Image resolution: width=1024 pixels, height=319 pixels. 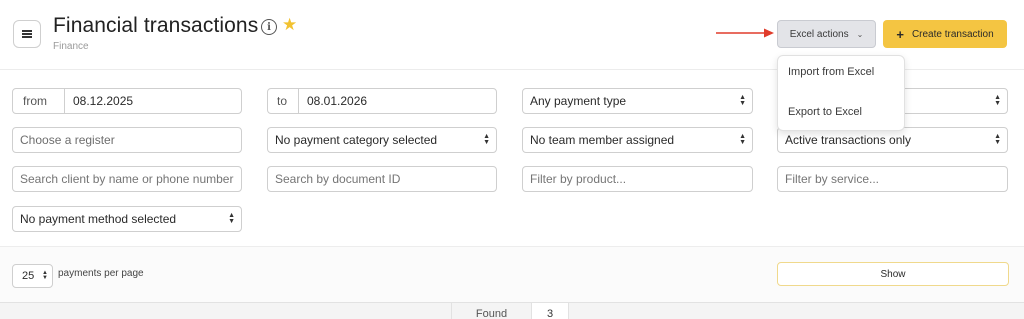 What do you see at coordinates (900, 34) in the screenshot?
I see `plus-icon: +` at bounding box center [900, 34].